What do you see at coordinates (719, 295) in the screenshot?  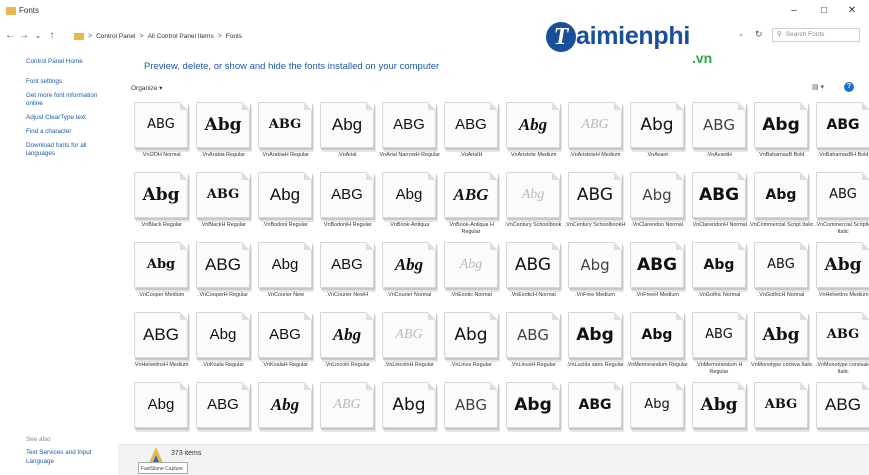 I see `font-name: .VnGothic Normal` at bounding box center [719, 295].